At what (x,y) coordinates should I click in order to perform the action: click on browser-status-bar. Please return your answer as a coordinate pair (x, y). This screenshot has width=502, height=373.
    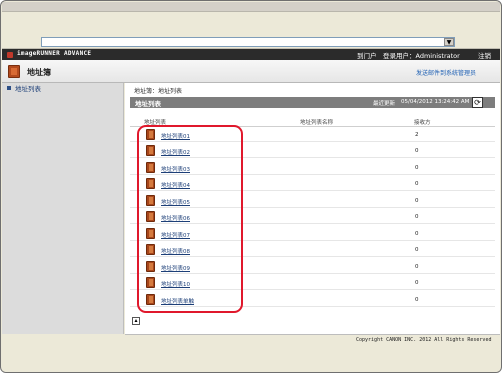
    Looking at the image, I should click on (251, 359).